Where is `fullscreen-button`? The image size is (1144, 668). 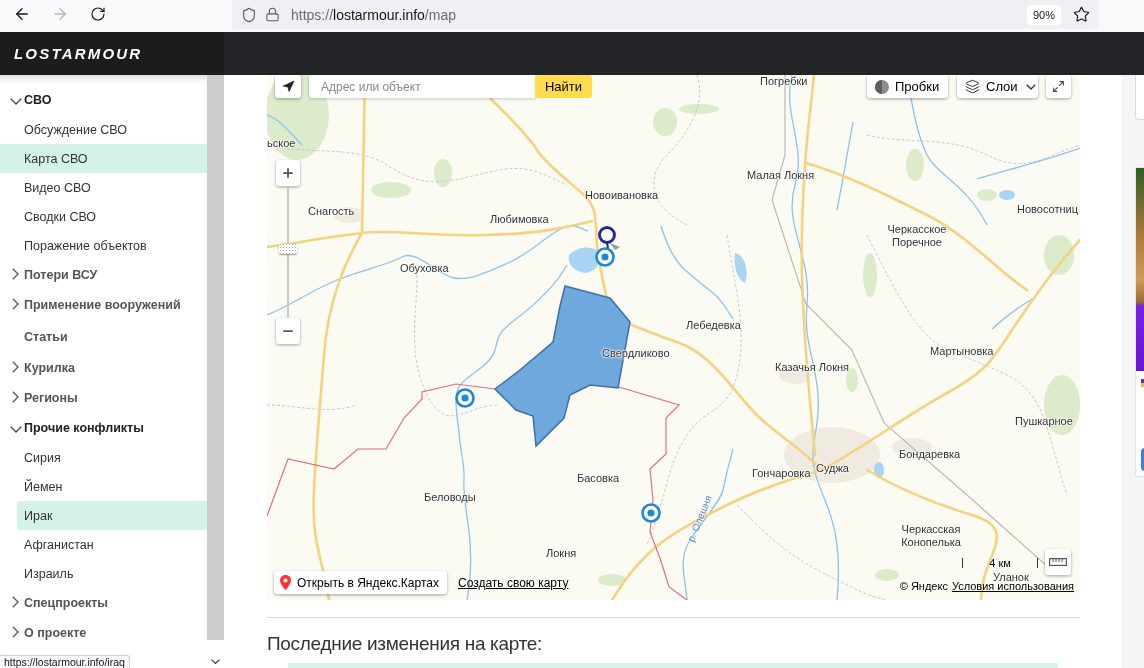
fullscreen-button is located at coordinates (1058, 86).